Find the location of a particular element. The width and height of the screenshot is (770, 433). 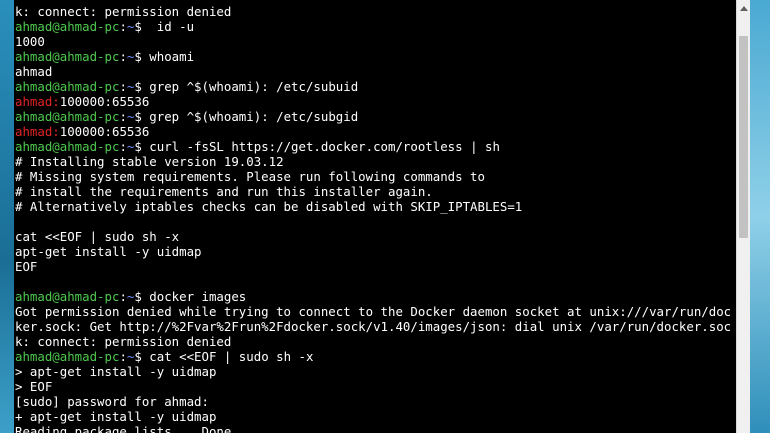

terminal-text: 1000 is located at coordinates (30, 41).